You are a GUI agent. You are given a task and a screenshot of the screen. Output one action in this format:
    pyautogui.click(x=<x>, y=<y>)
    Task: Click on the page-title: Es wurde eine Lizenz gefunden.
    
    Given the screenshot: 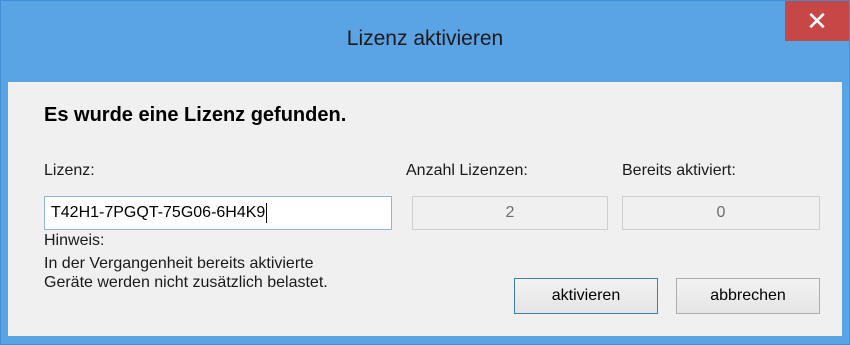 What is the action you would take?
    pyautogui.click(x=195, y=115)
    